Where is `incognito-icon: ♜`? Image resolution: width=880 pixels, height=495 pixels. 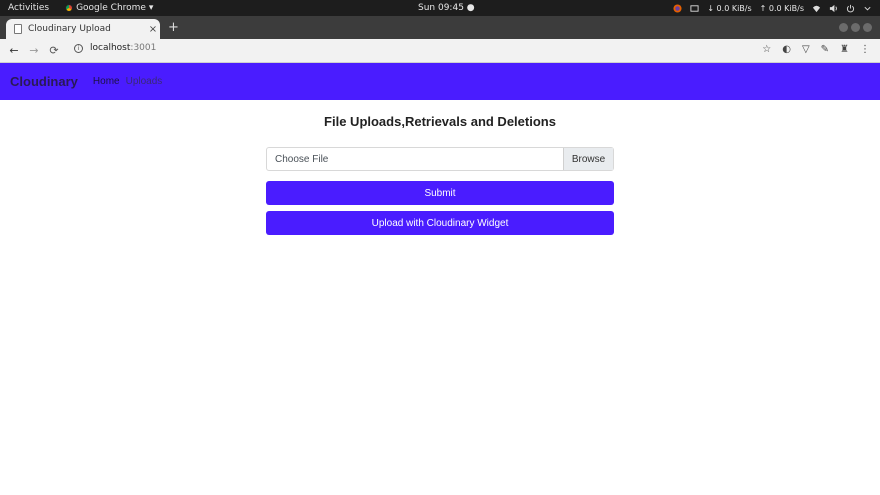
incognito-icon: ♜ is located at coordinates (844, 49).